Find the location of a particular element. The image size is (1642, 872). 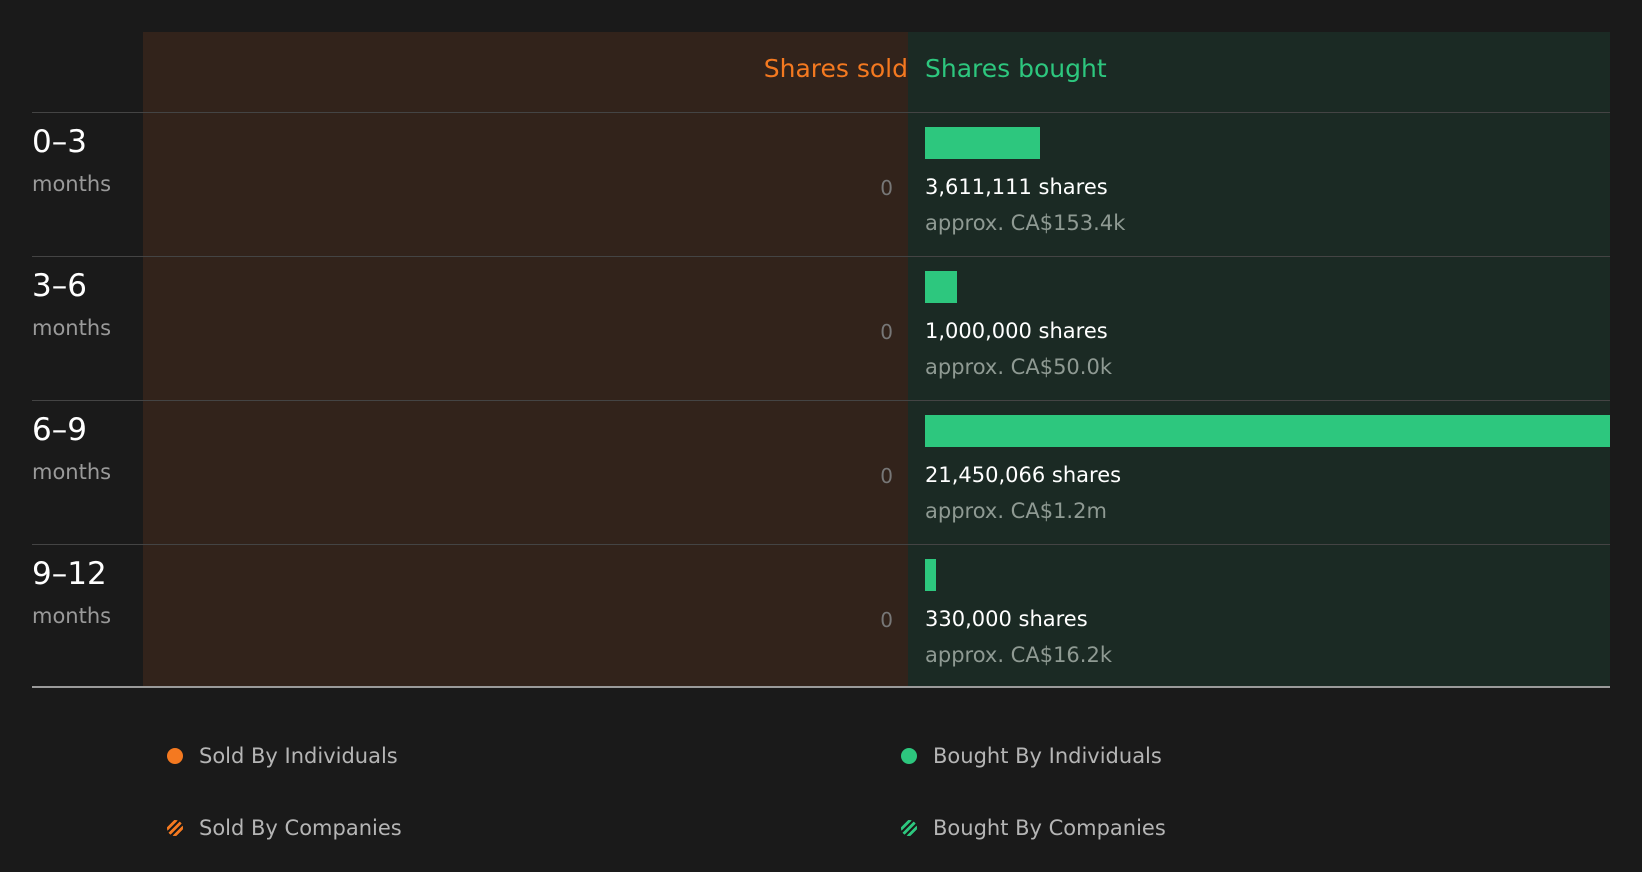

period-range-label: 9–12 is located at coordinates (69, 574).